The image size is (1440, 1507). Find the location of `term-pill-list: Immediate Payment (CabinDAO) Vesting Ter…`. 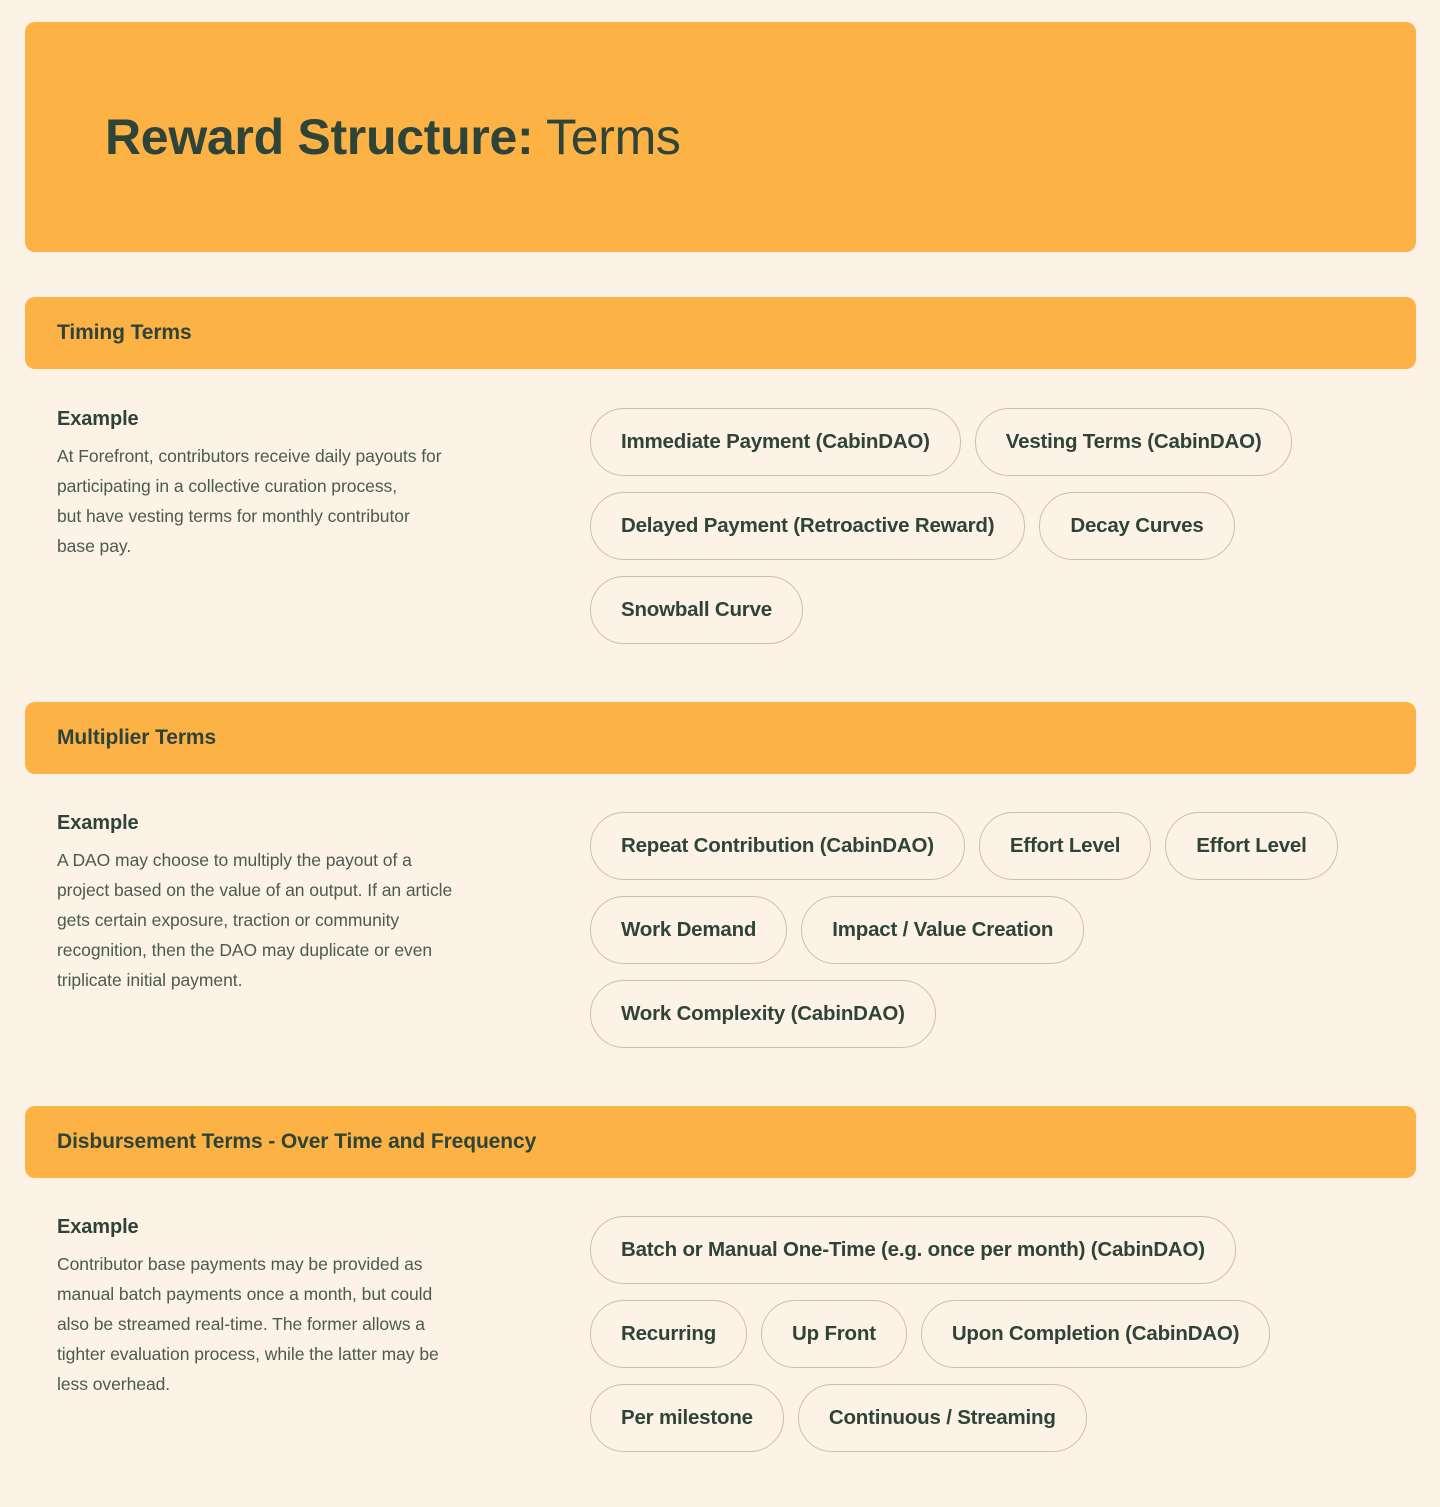

term-pill-list: Immediate Payment (CabinDAO) Vesting Ter… is located at coordinates (1003, 526).